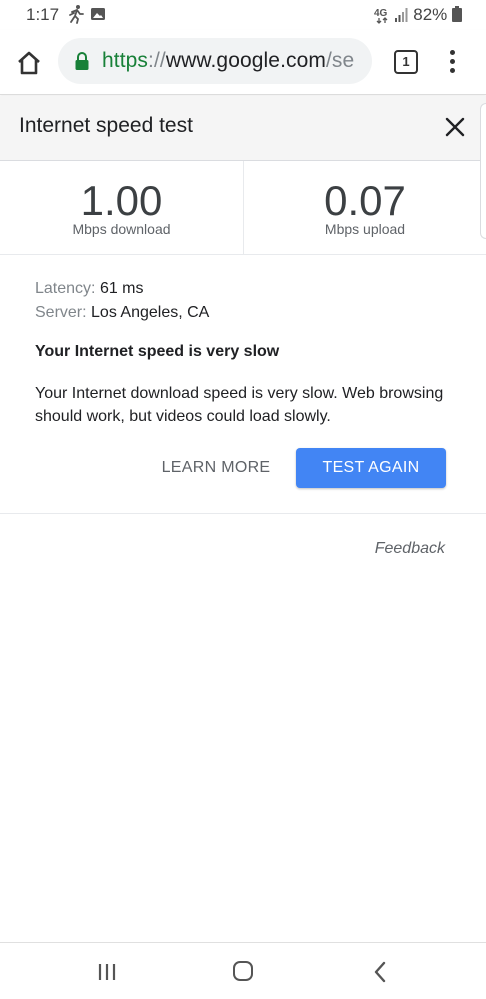 The width and height of the screenshot is (486, 999). What do you see at coordinates (371, 468) in the screenshot?
I see `test-again-button: TEST AGAIN` at bounding box center [371, 468].